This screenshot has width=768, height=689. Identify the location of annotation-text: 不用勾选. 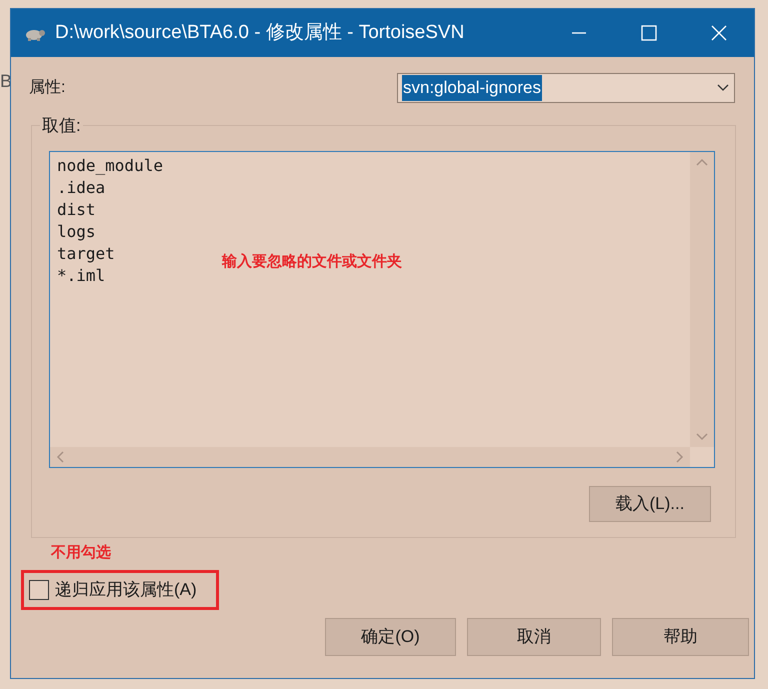
(81, 553).